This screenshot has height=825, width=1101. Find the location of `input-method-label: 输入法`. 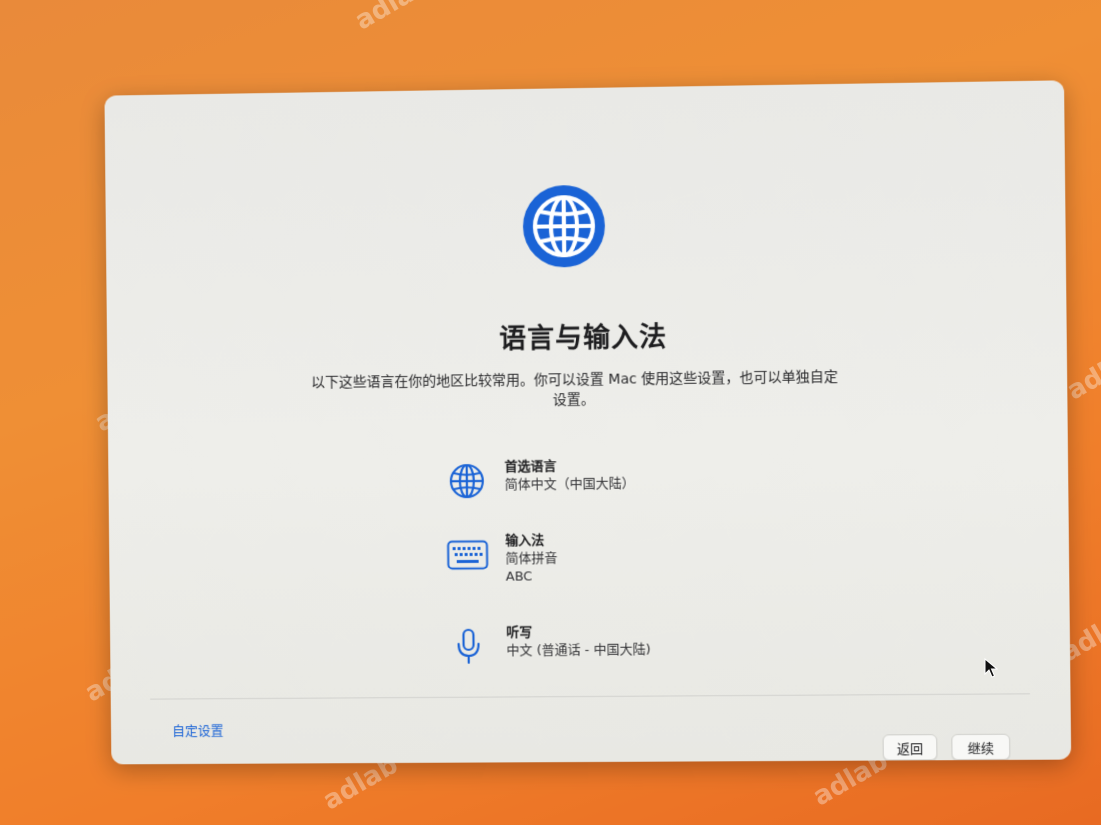

input-method-label: 输入法 is located at coordinates (525, 541).